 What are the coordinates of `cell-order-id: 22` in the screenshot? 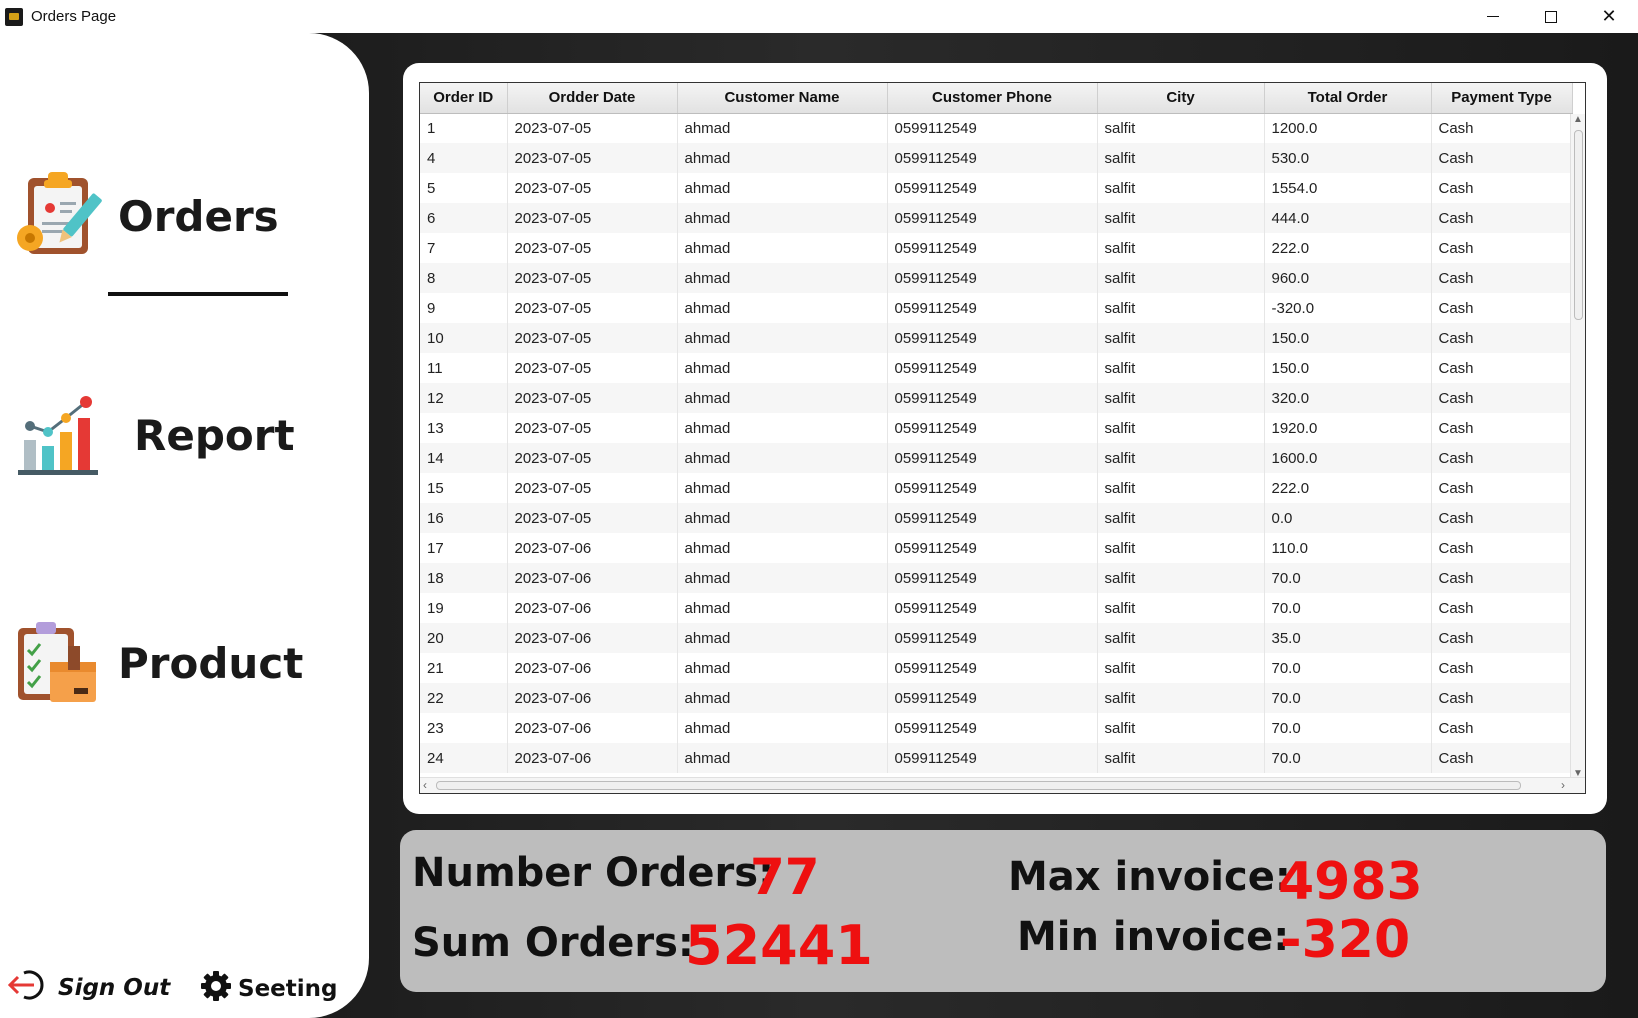 It's located at (464, 698).